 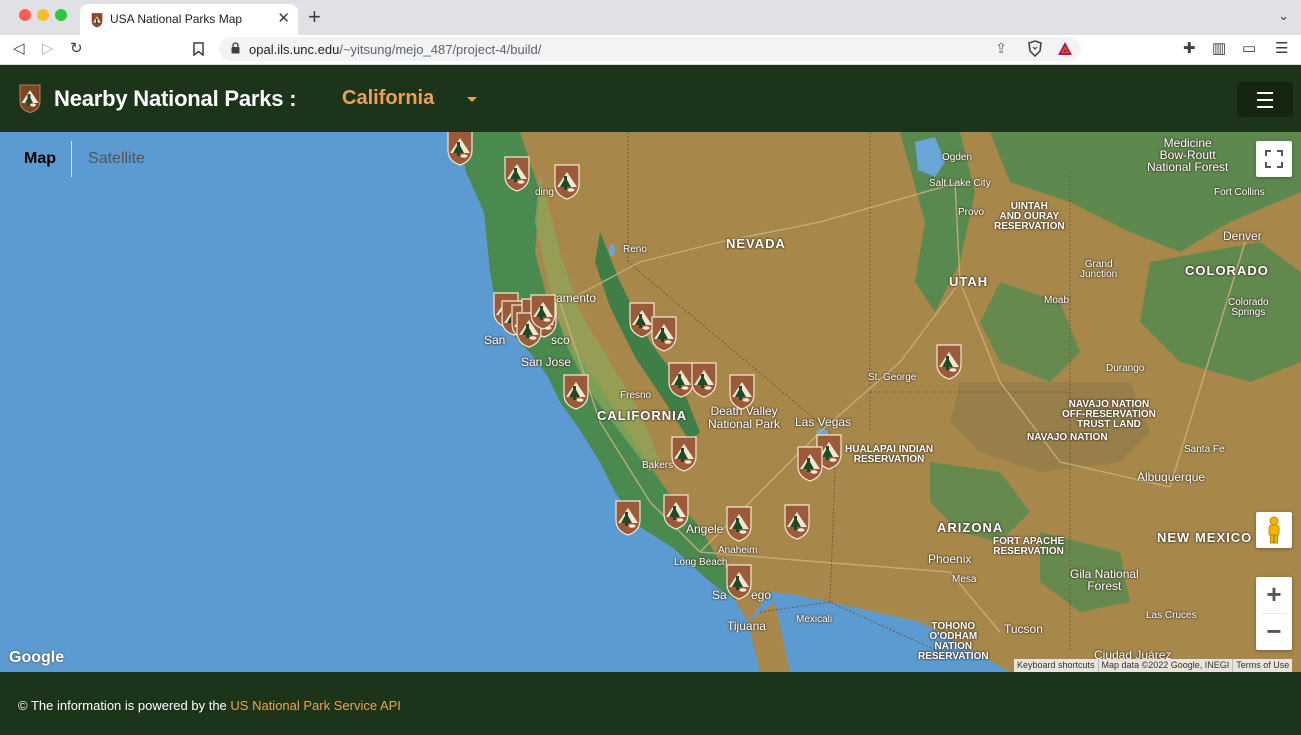 What do you see at coordinates (546, 362) in the screenshot?
I see `label-san-jose: San Jose` at bounding box center [546, 362].